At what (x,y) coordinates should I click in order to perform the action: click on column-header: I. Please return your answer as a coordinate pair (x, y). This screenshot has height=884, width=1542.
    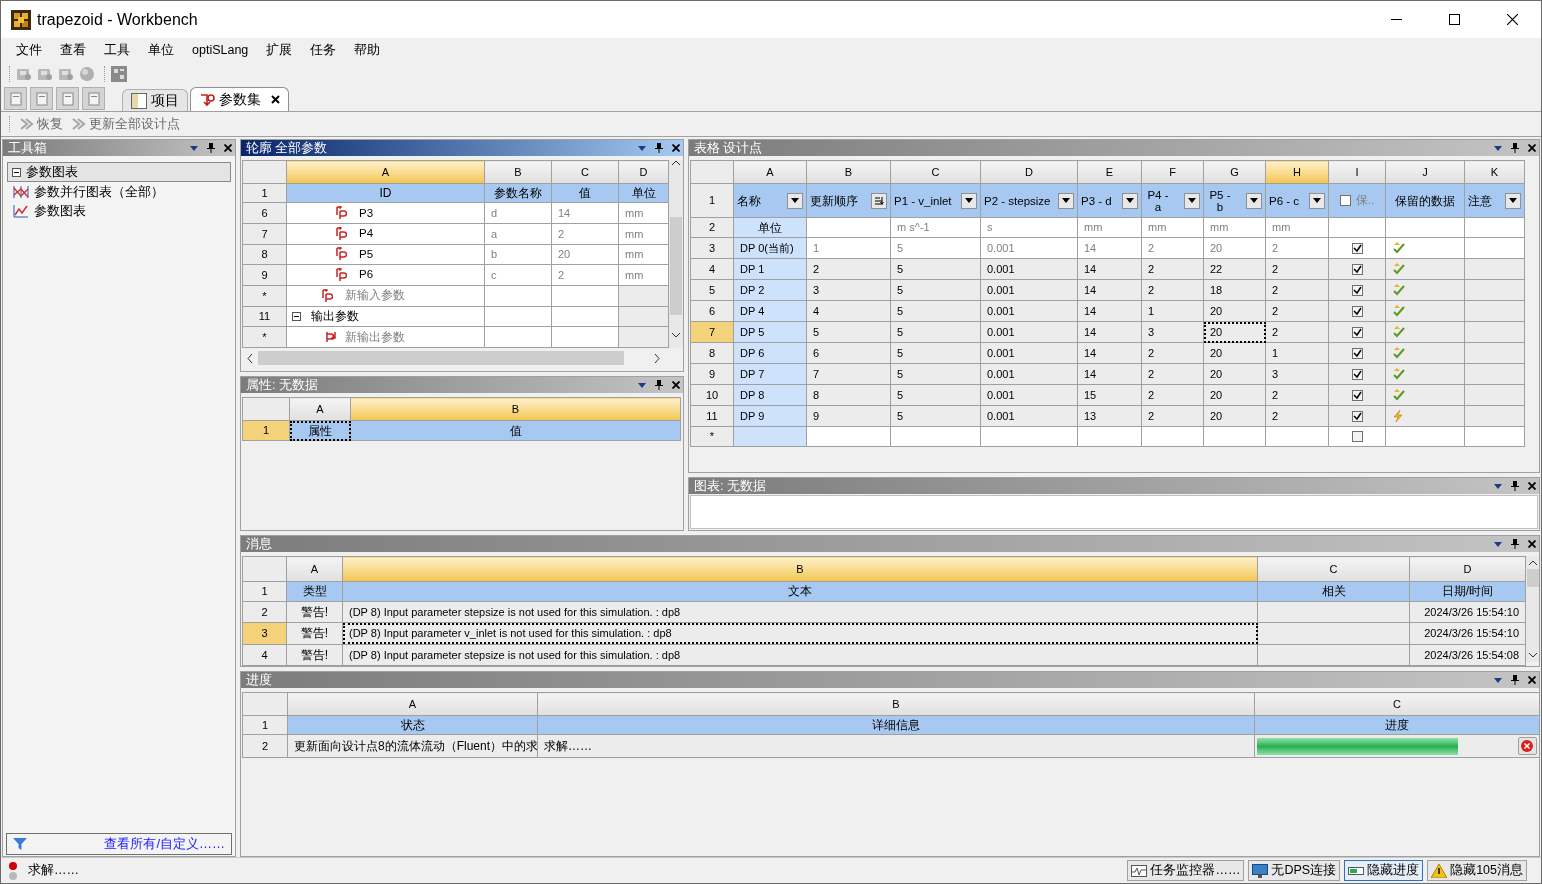
    Looking at the image, I should click on (1357, 172).